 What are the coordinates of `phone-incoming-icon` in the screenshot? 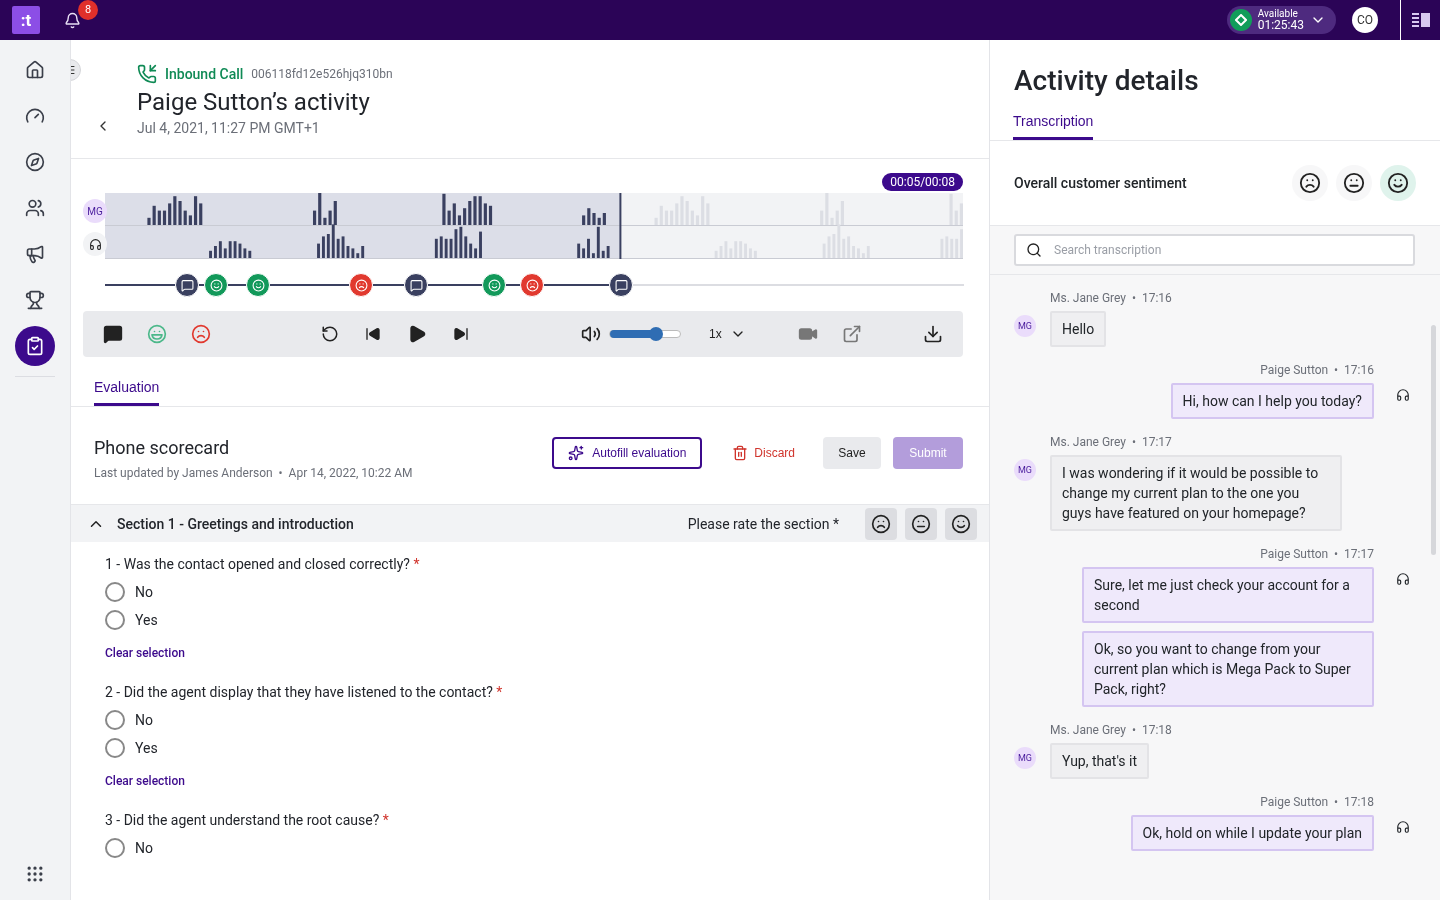 It's located at (147, 74).